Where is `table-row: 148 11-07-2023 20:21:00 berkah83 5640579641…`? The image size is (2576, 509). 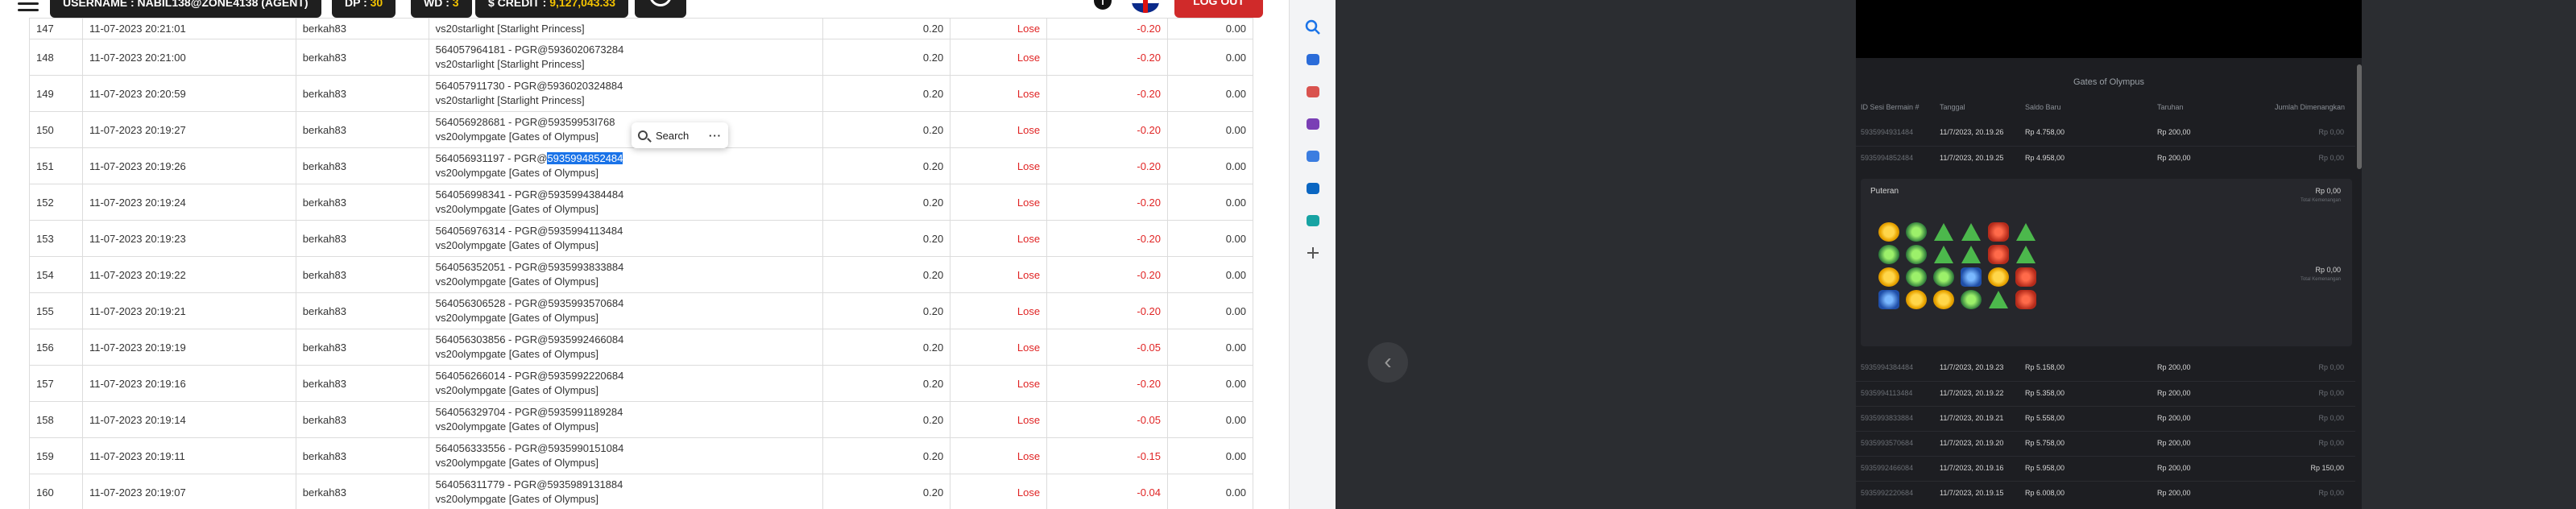
table-row: 148 11-07-2023 20:21:00 berkah83 5640579641… is located at coordinates (641, 57).